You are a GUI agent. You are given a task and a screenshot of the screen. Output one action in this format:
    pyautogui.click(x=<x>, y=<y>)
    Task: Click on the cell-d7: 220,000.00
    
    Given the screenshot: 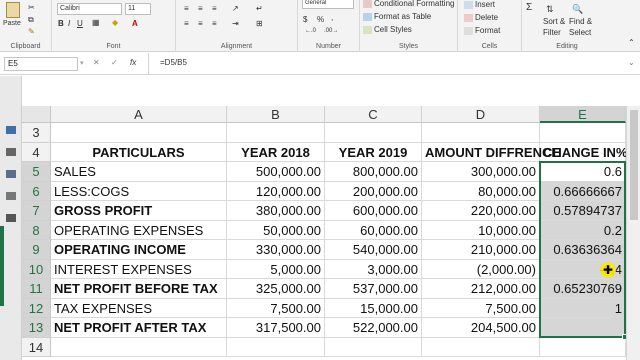 What is the action you would take?
    pyautogui.click(x=481, y=211)
    